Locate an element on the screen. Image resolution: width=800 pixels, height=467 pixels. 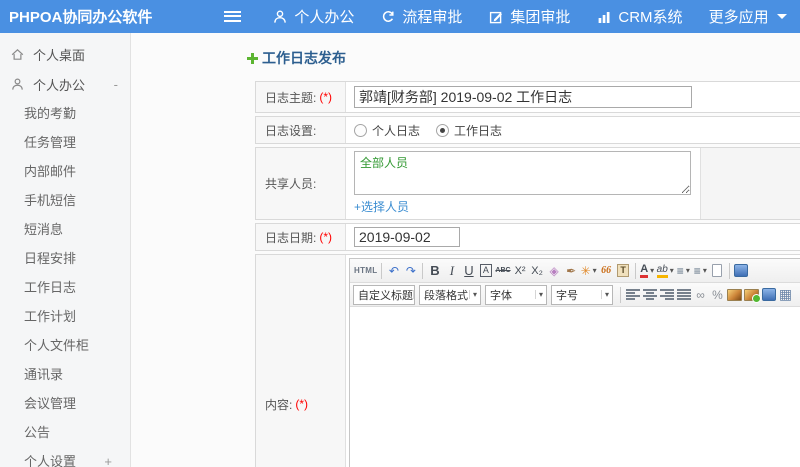
insert-image-icon is located at coordinates (752, 295).